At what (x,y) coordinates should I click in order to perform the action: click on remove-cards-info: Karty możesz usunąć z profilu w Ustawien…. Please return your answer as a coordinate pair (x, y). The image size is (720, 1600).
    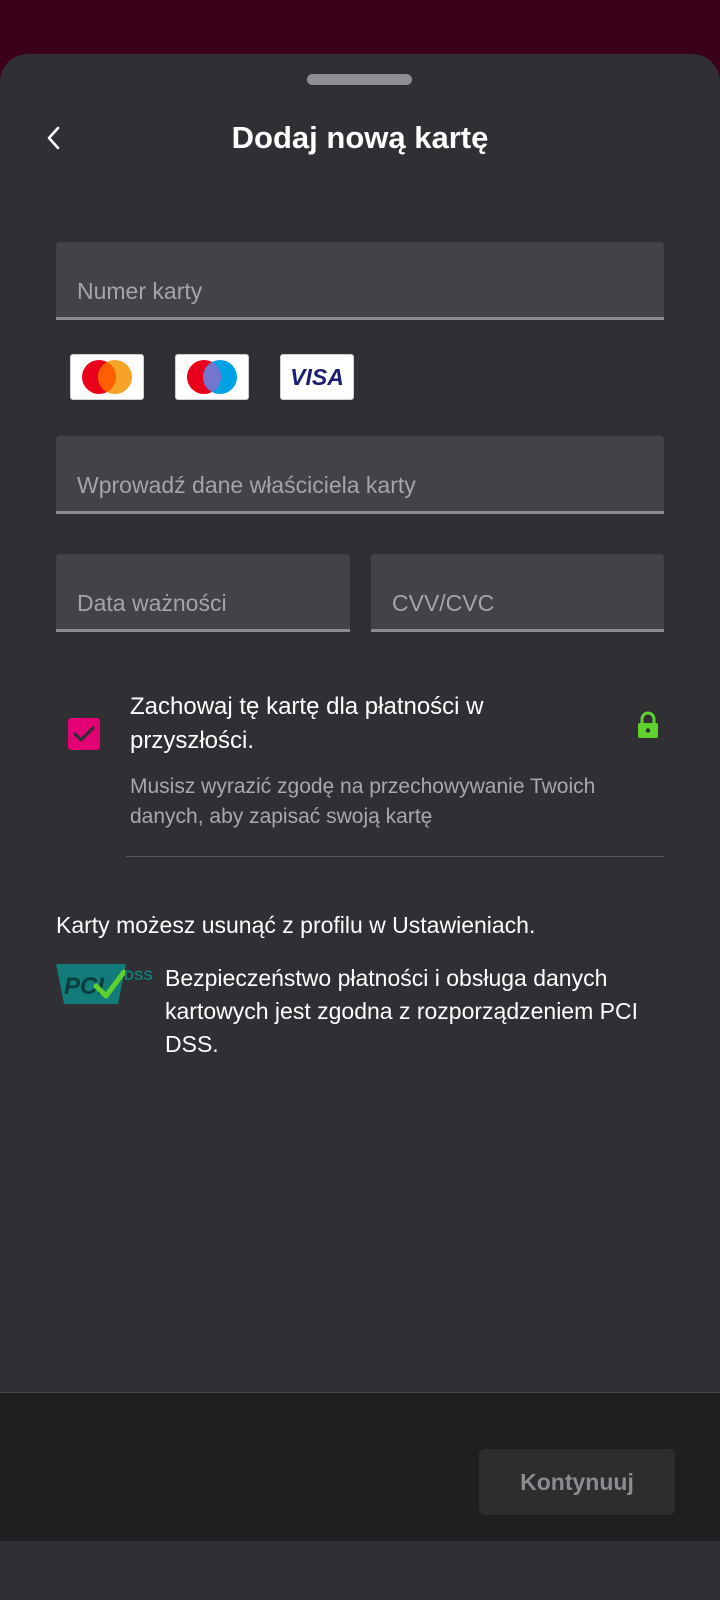
    Looking at the image, I should click on (296, 925).